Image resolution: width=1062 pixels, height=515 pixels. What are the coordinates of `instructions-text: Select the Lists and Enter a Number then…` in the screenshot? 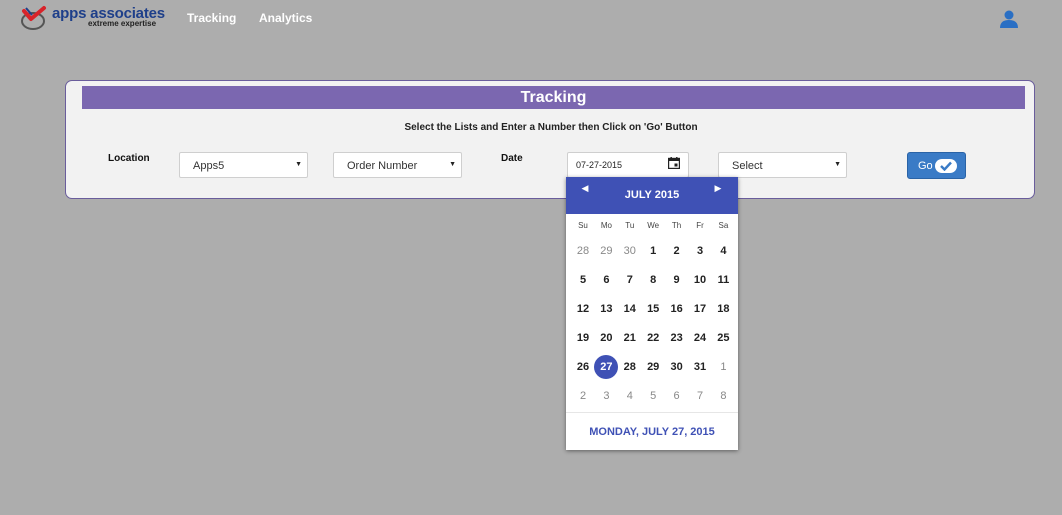 It's located at (551, 127).